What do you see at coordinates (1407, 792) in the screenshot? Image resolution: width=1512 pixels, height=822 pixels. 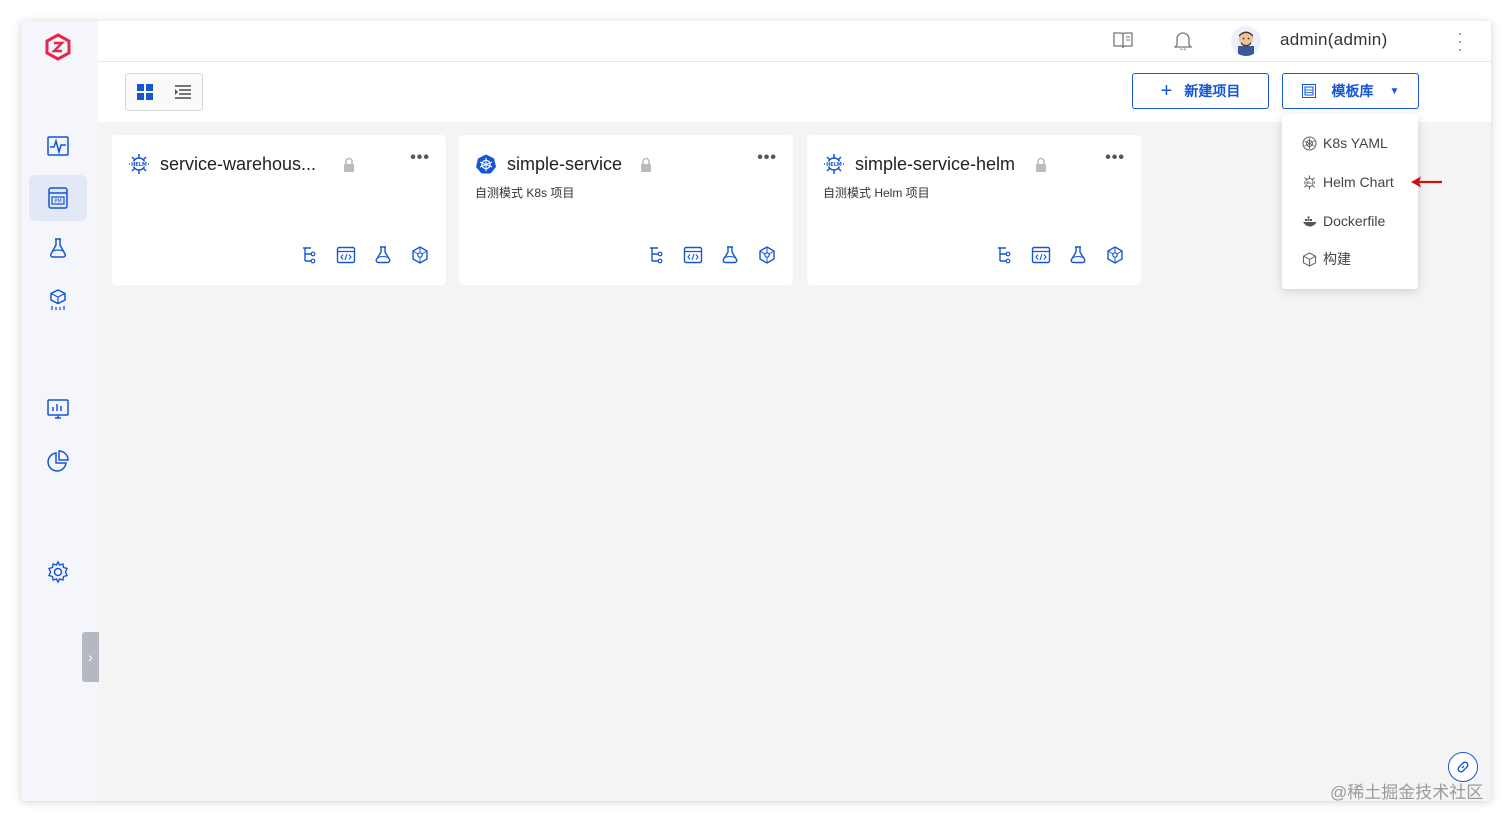 I see `watermark: @稀土掘金技术社区` at bounding box center [1407, 792].